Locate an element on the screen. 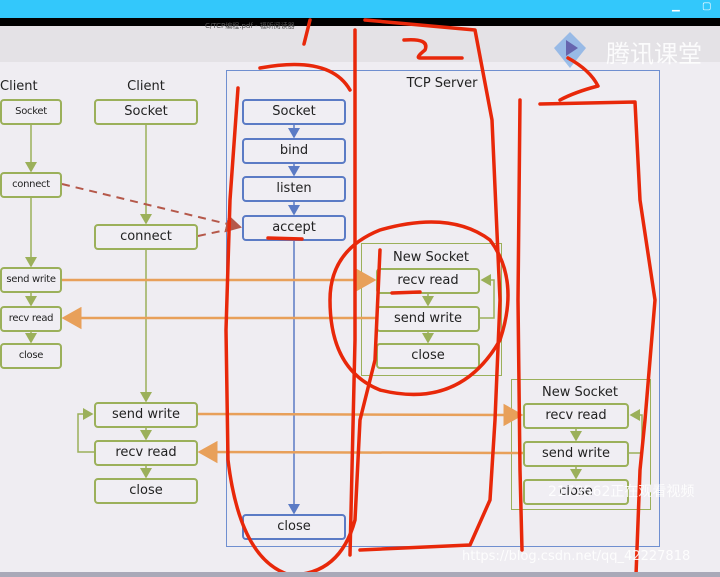 The width and height of the screenshot is (720, 577). bottom-bar is located at coordinates (360, 574).